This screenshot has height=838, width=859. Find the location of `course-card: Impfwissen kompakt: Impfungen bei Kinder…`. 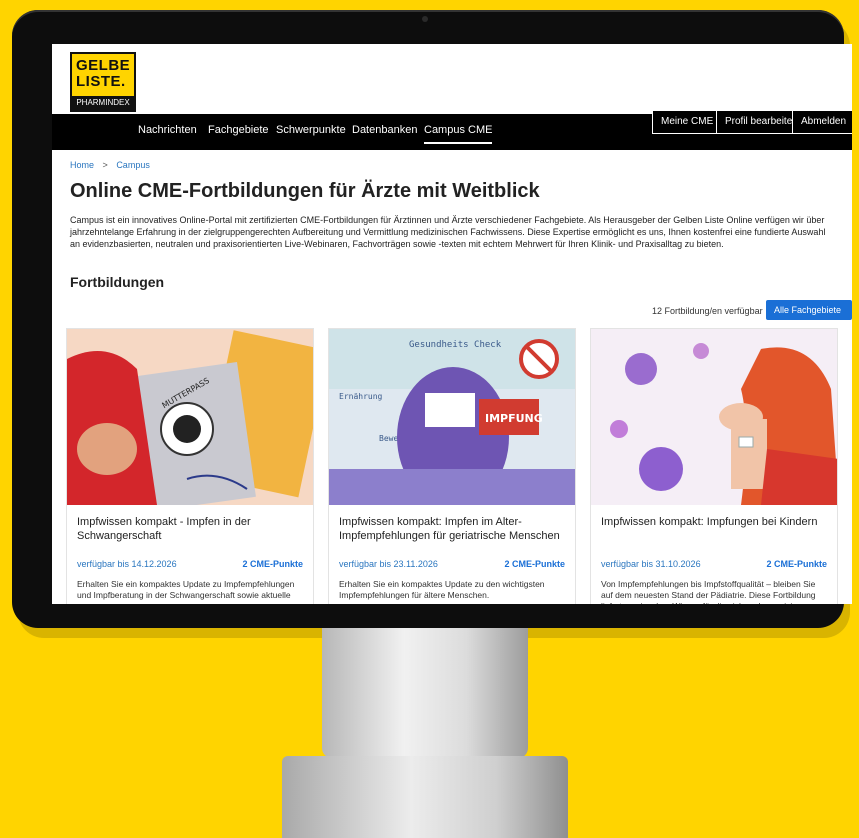

course-card: Impfwissen kompakt: Impfungen bei Kinder… is located at coordinates (714, 466).